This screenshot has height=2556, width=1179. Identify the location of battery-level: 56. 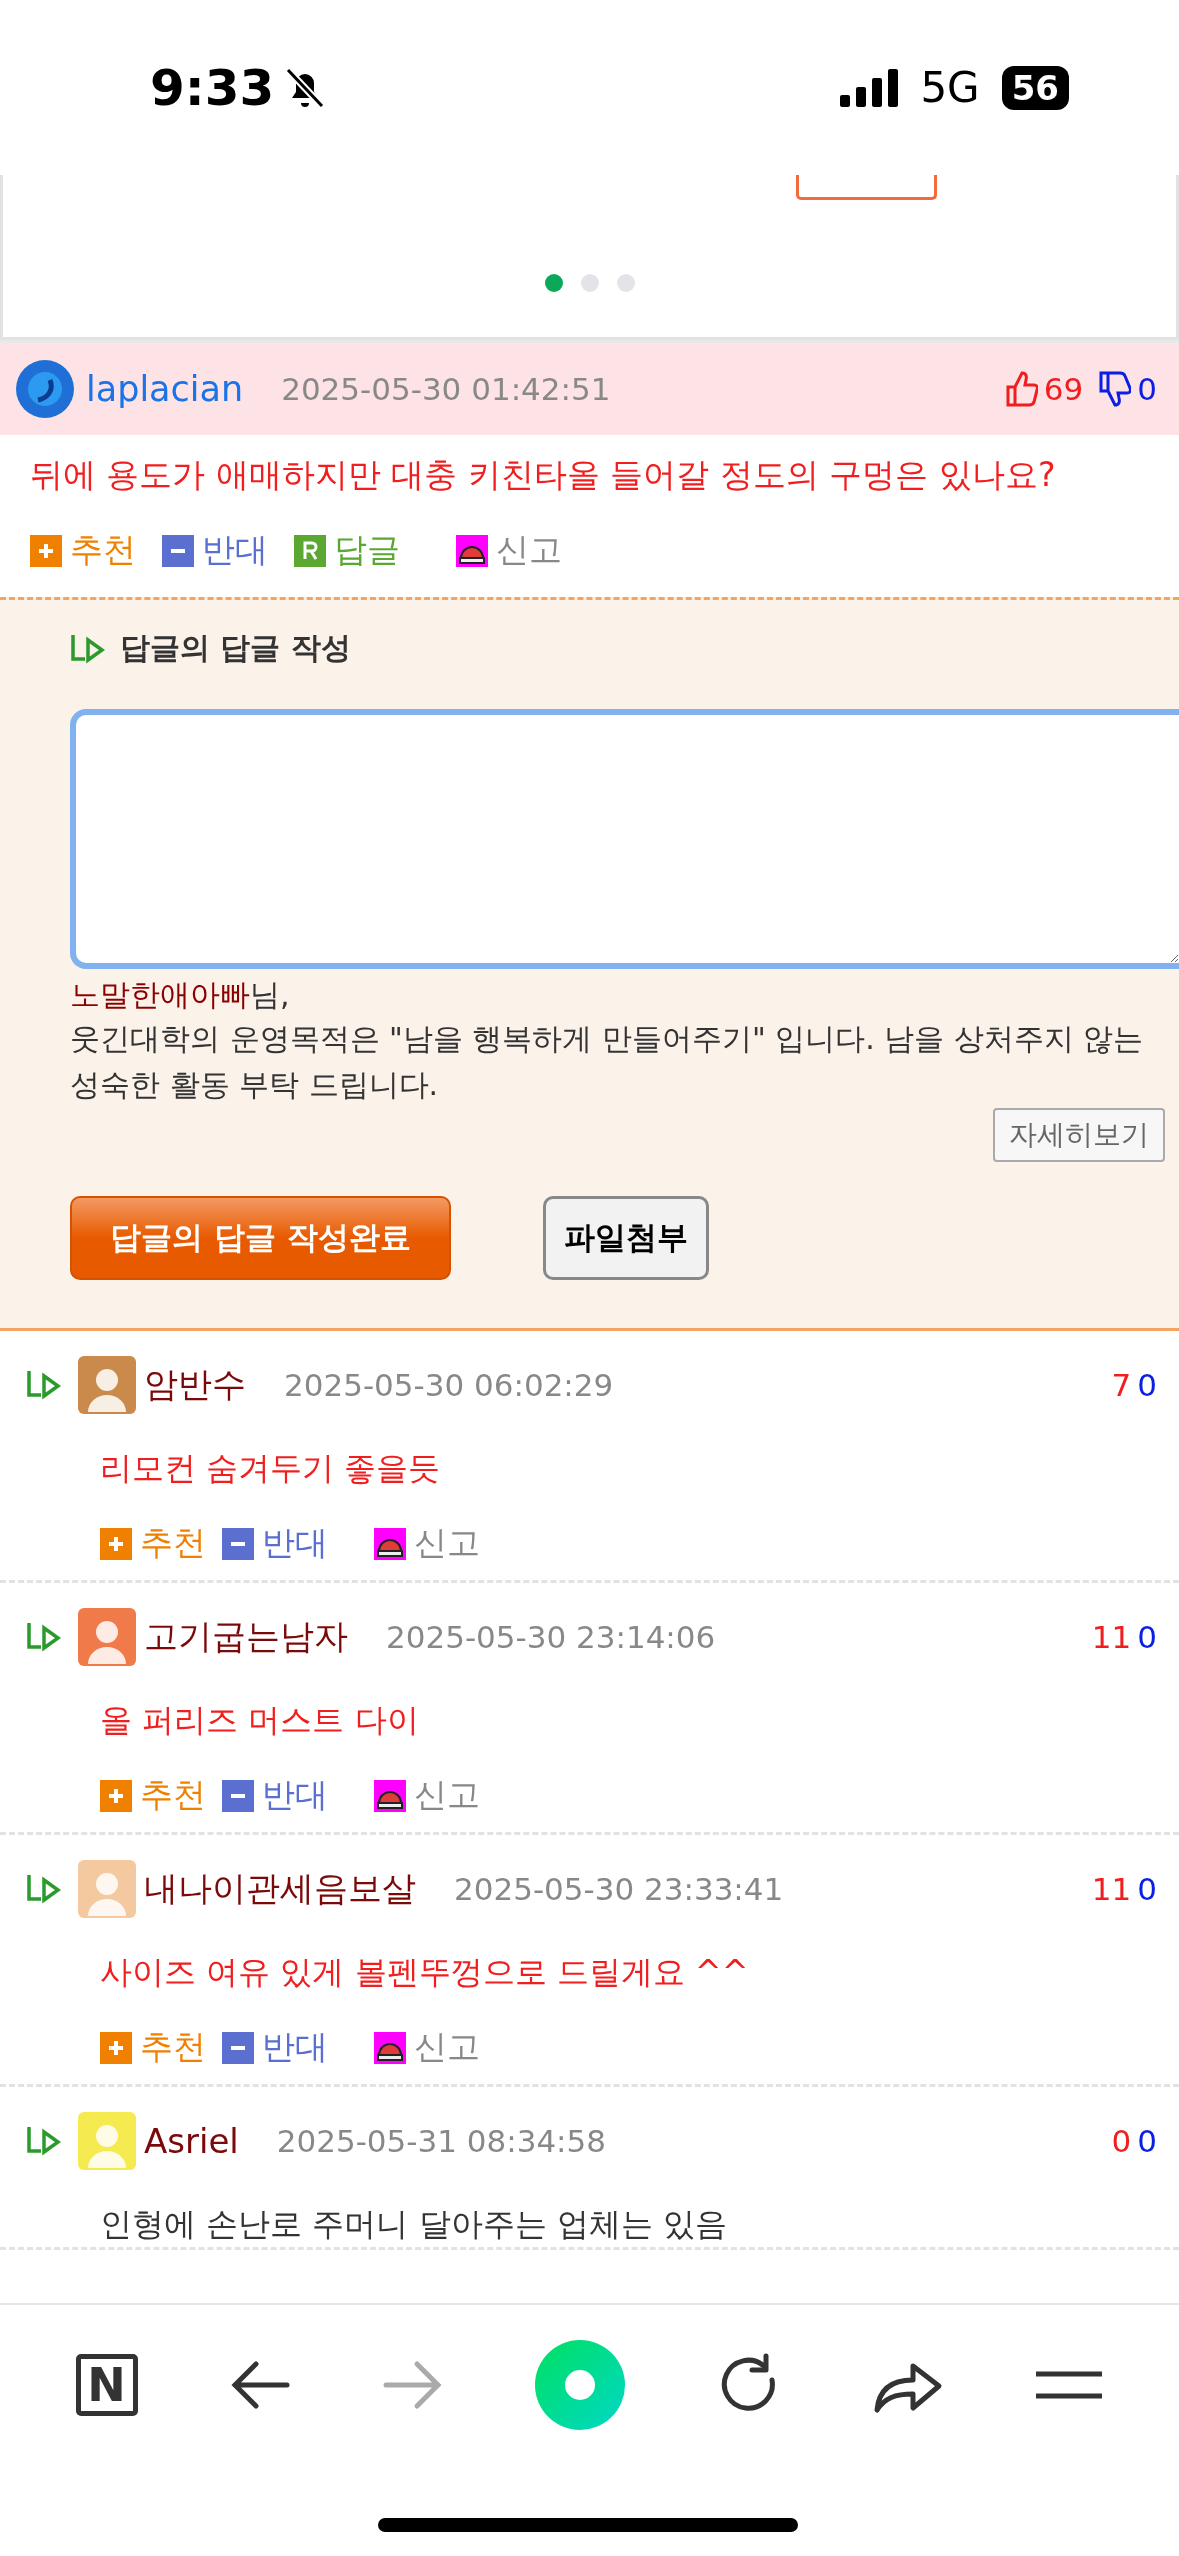
(1035, 87).